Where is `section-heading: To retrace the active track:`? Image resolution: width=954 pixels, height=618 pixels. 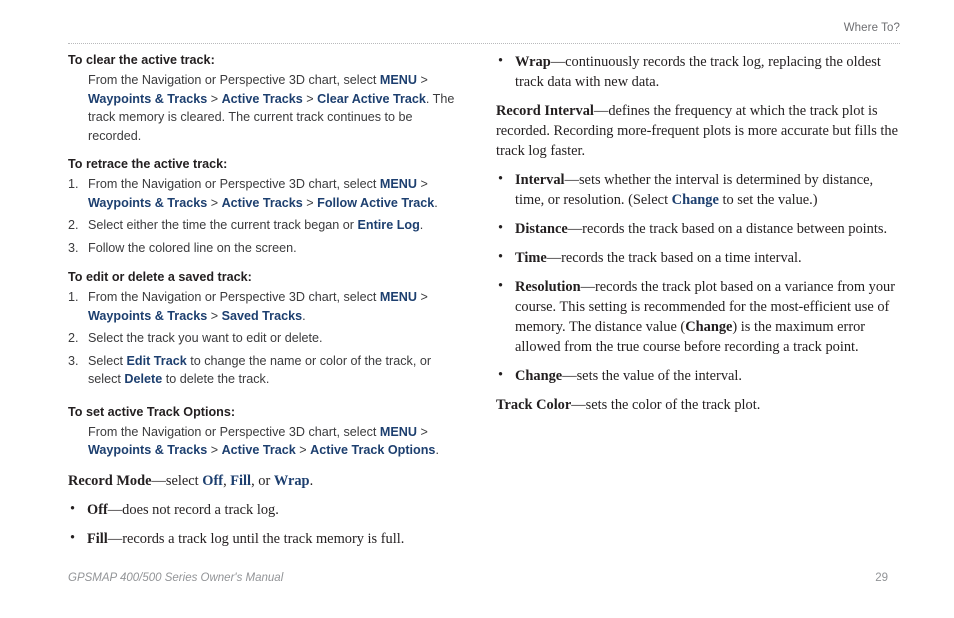 section-heading: To retrace the active track: is located at coordinates (148, 164).